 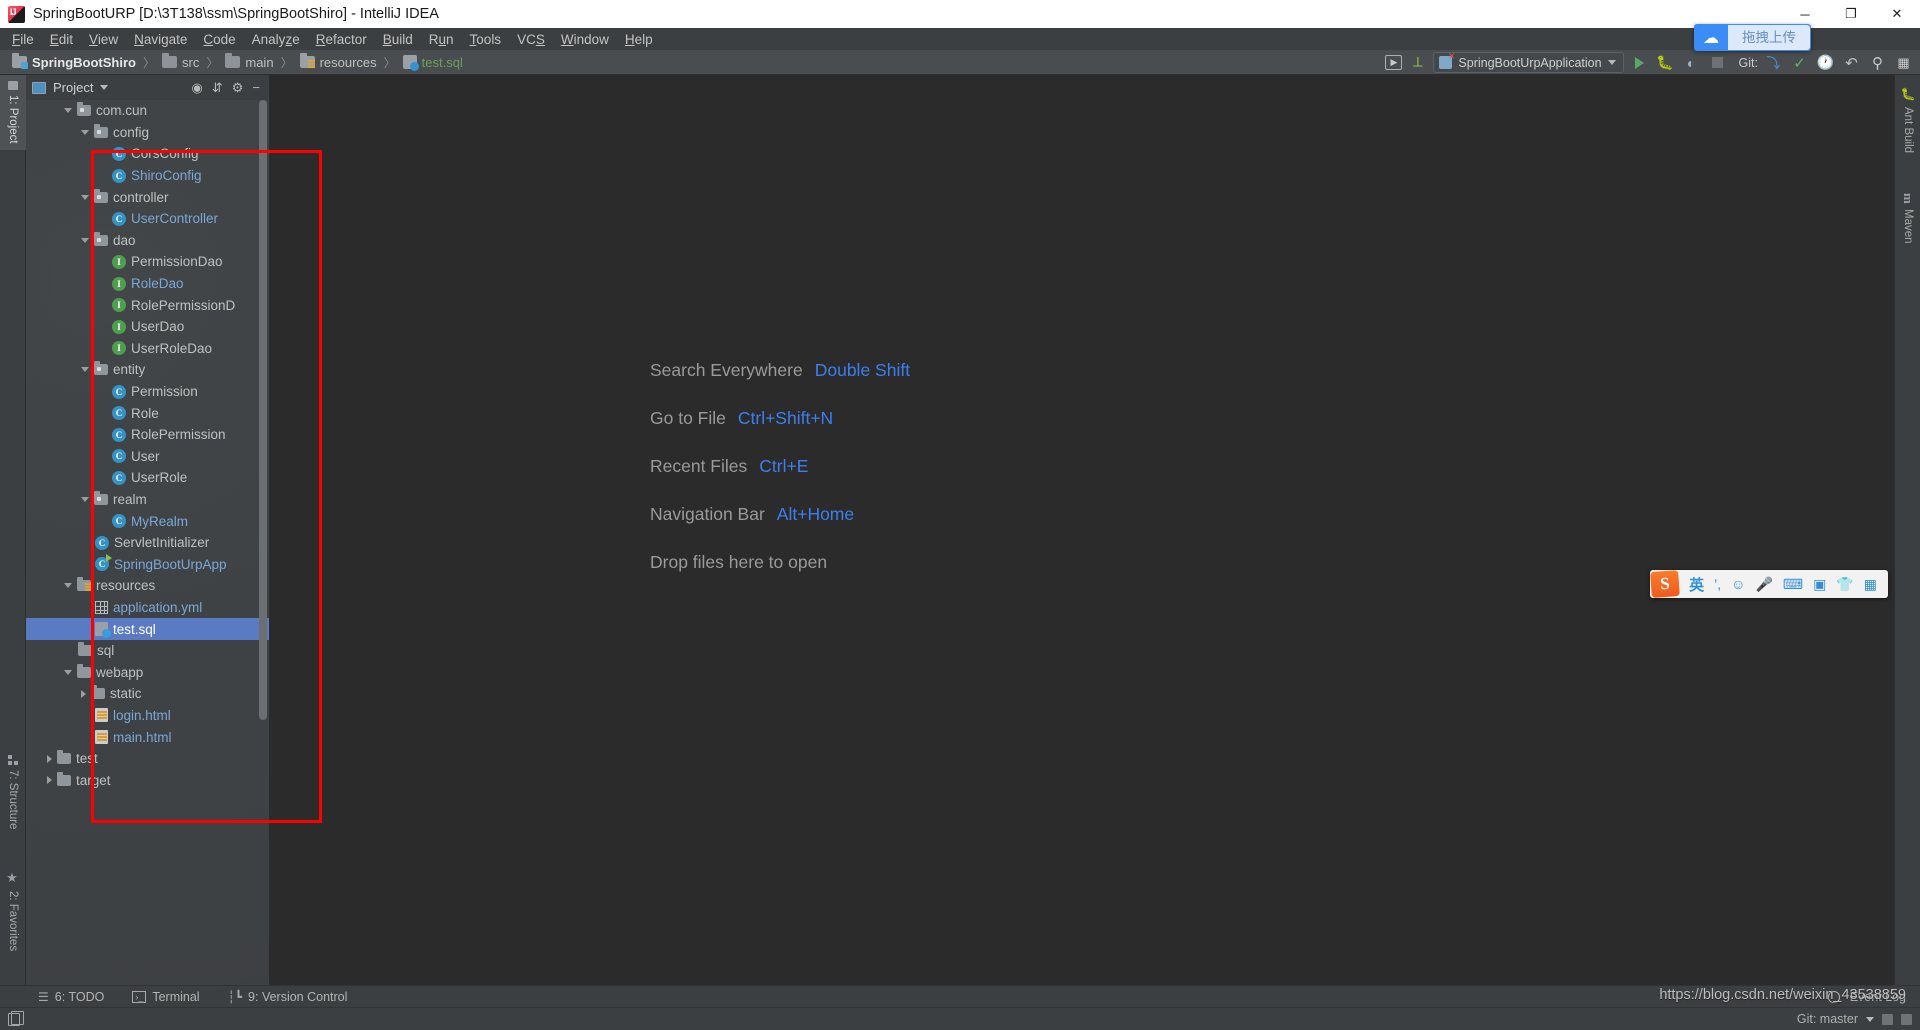 What do you see at coordinates (256, 87) in the screenshot?
I see `hide-icon: −` at bounding box center [256, 87].